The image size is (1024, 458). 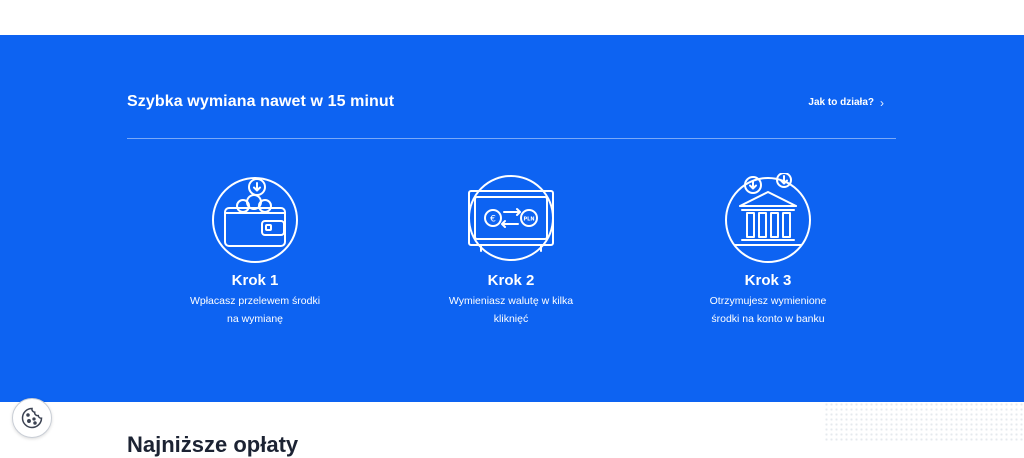 I want to click on cookie-icon, so click(x=32, y=418).